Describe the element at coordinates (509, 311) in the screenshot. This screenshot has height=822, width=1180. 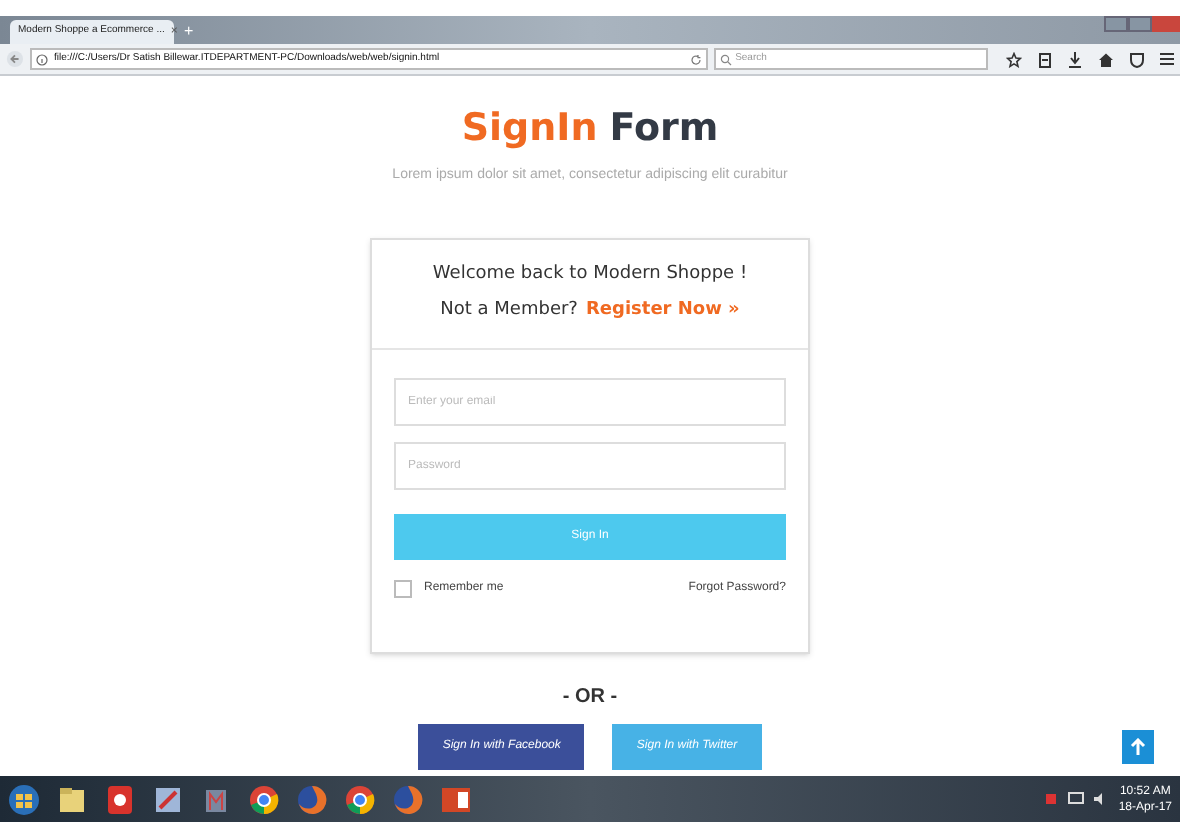
I see `member-prompt: Not a Member?` at that location.